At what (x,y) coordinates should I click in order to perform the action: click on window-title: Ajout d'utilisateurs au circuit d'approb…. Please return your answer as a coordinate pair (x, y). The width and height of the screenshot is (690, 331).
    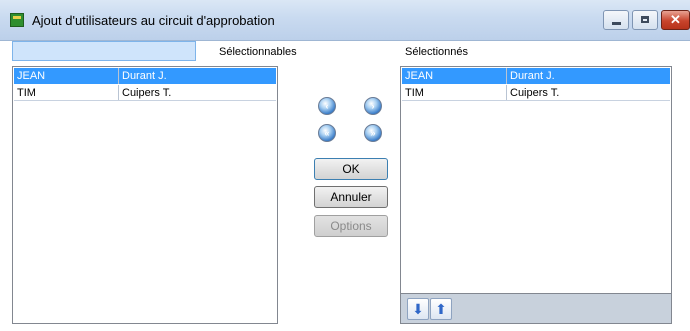
    Looking at the image, I should click on (153, 20).